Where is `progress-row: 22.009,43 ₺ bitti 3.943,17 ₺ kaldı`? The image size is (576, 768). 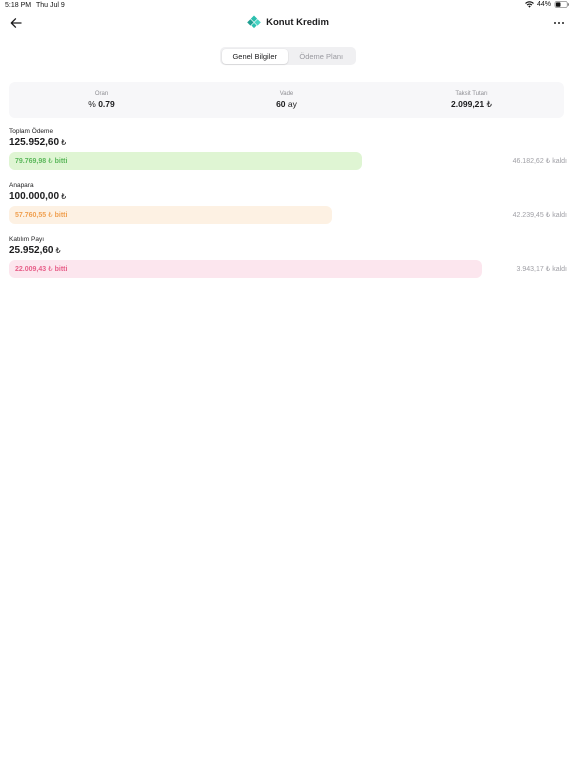
progress-row: 22.009,43 ₺ bitti 3.943,17 ₺ kaldı is located at coordinates (288, 269).